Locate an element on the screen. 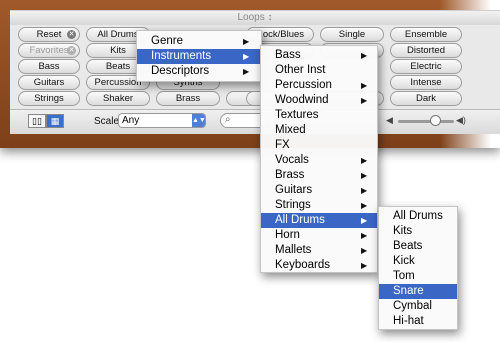 The height and width of the screenshot is (342, 500). menu-item-instruments: Instruments ▶ is located at coordinates (199, 56).